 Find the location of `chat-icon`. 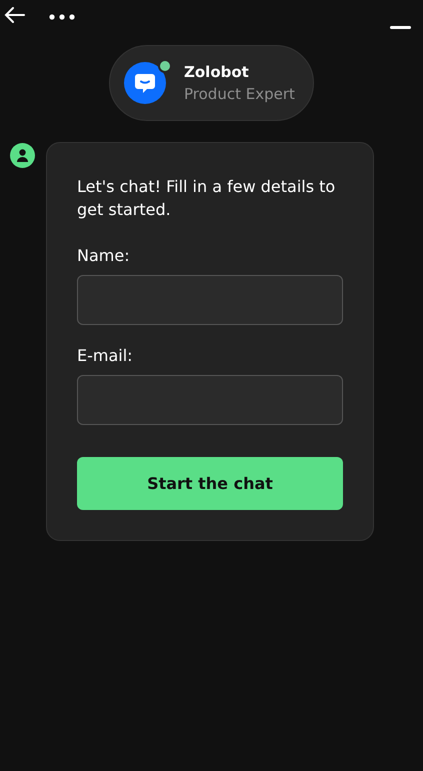

chat-icon is located at coordinates (145, 83).